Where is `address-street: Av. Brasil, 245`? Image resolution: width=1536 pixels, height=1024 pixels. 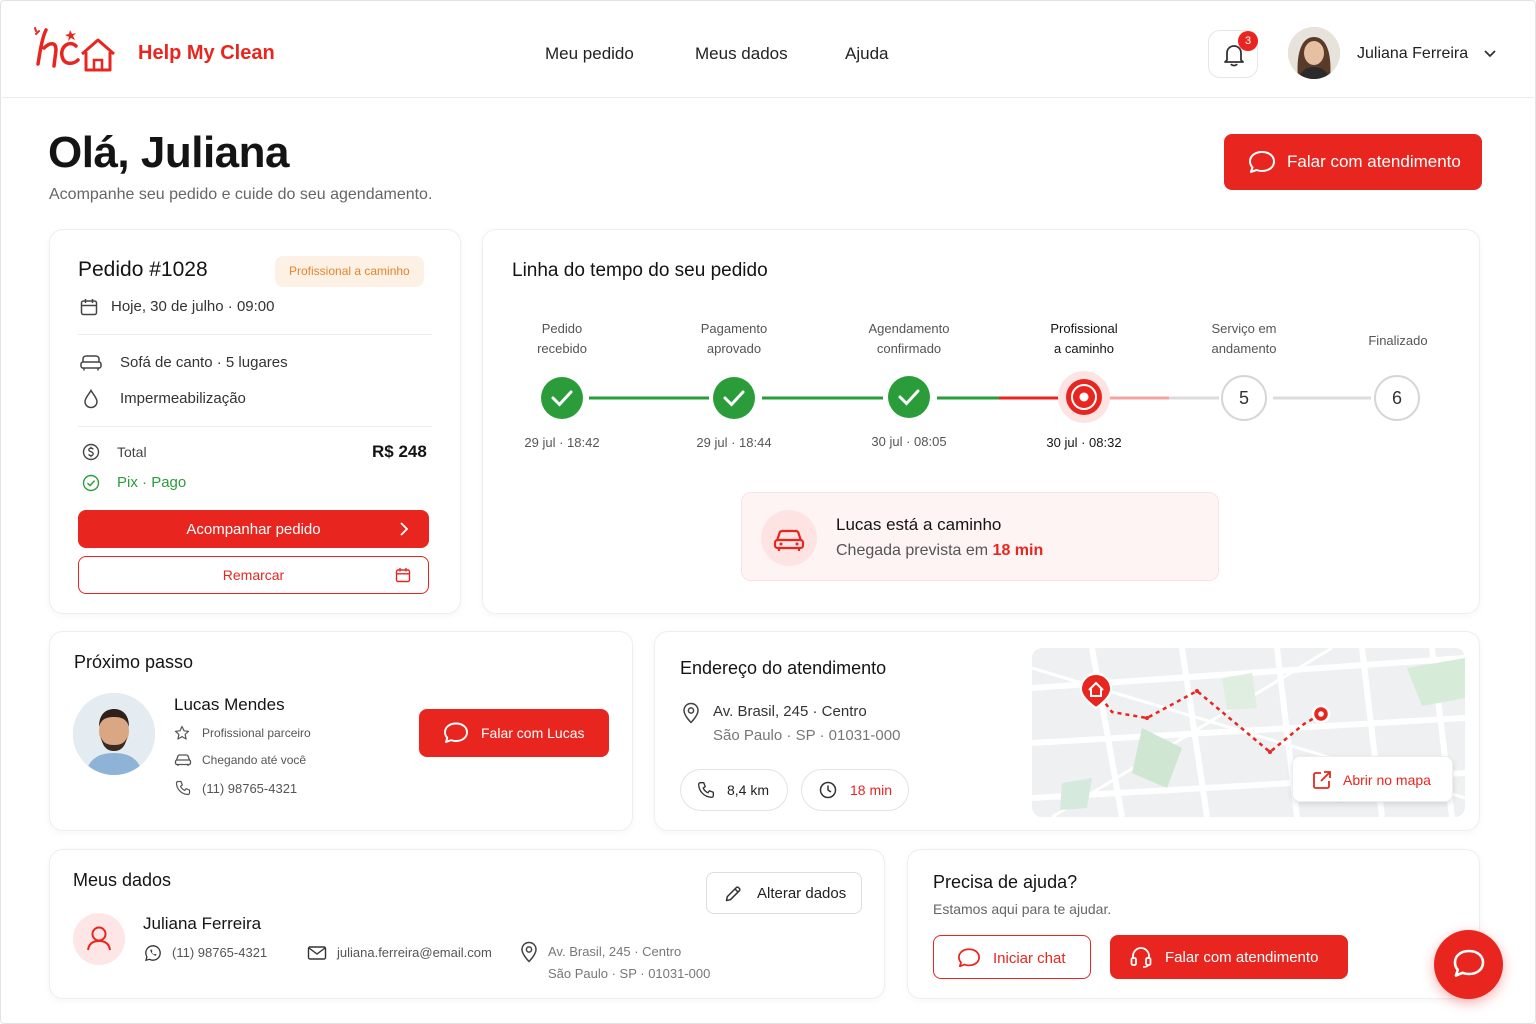
address-street: Av. Brasil, 245 is located at coordinates (761, 711).